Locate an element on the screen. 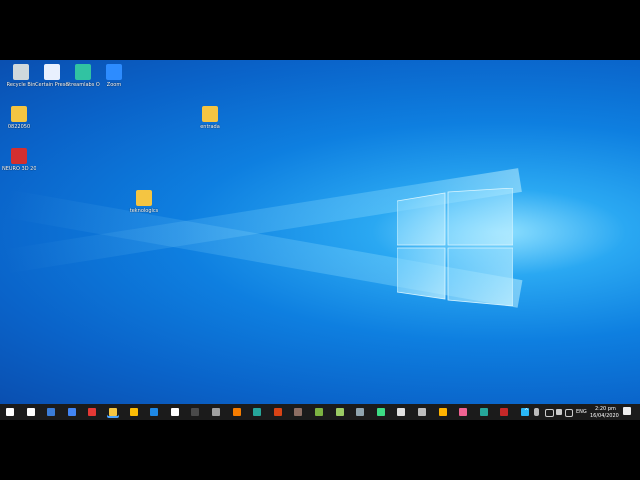 This screenshot has width=640, height=480. network-icon is located at coordinates (549, 413).